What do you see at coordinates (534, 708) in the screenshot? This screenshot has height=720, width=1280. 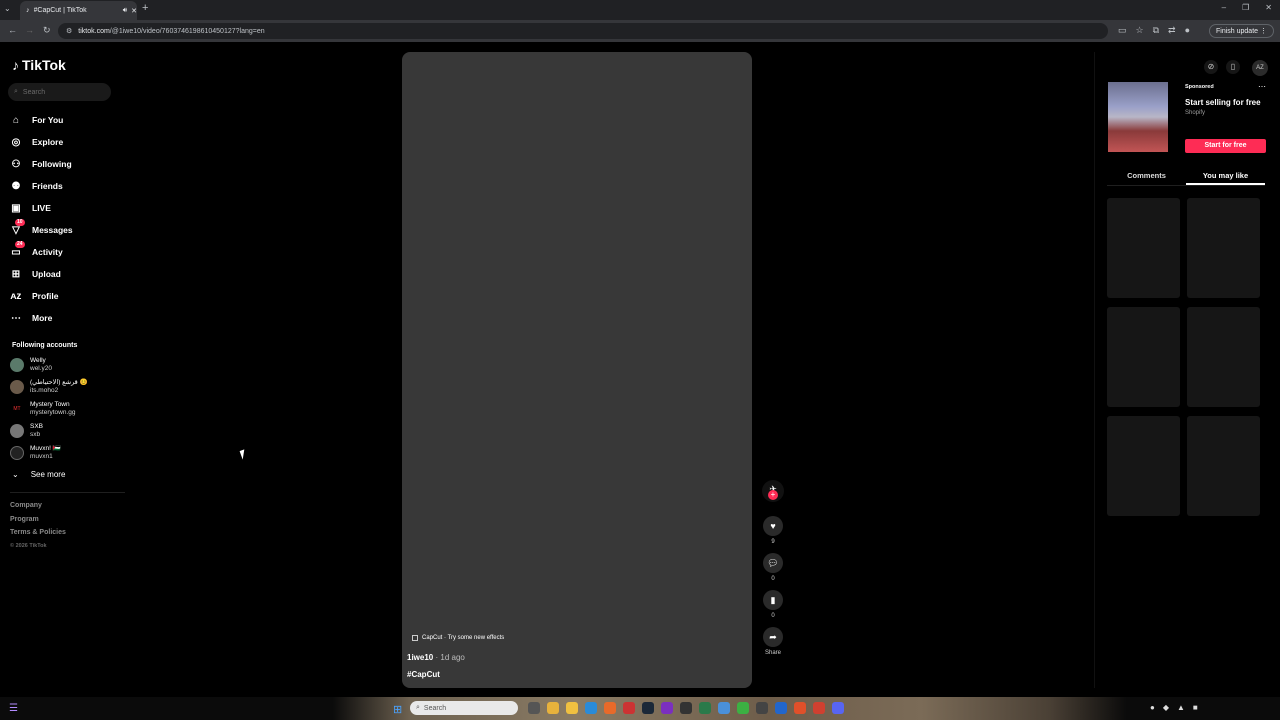 I see `task-view-icon` at bounding box center [534, 708].